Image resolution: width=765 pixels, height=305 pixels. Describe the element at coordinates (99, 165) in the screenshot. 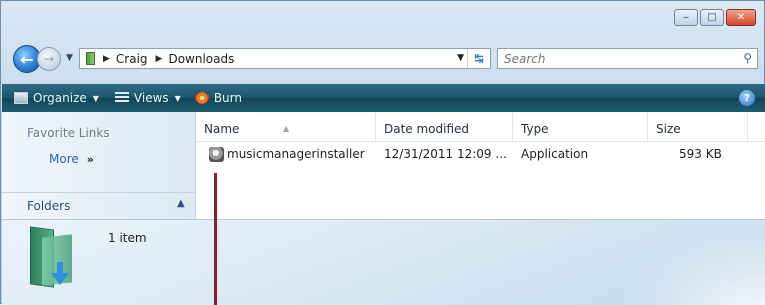

I see `navigation-pane: Favorite Links More » Folders ▲` at that location.